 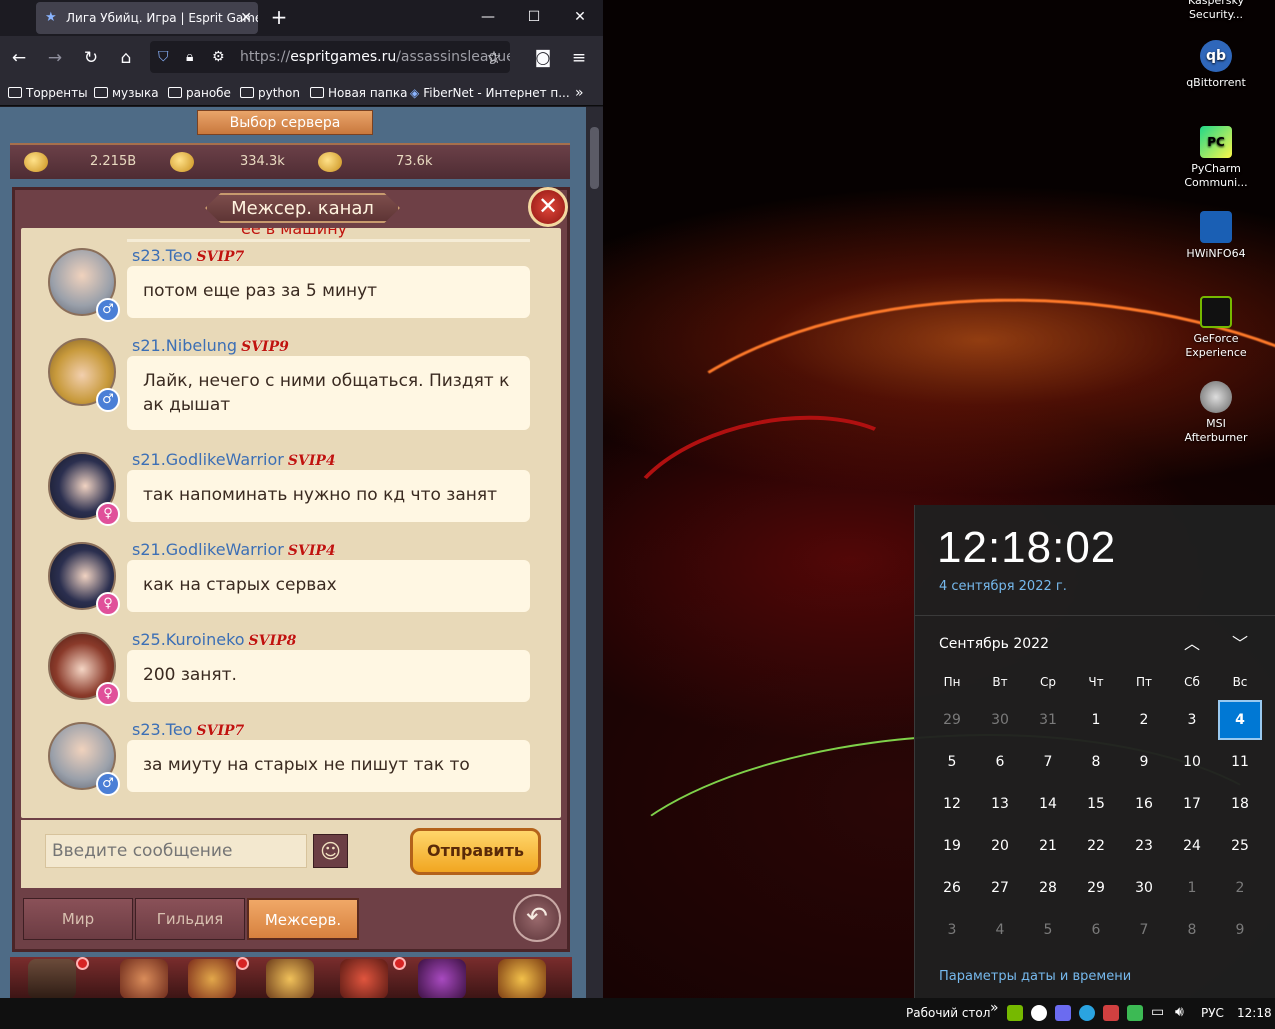 What do you see at coordinates (189, 57) in the screenshot?
I see `lock-icon: 🔒︎` at bounding box center [189, 57].